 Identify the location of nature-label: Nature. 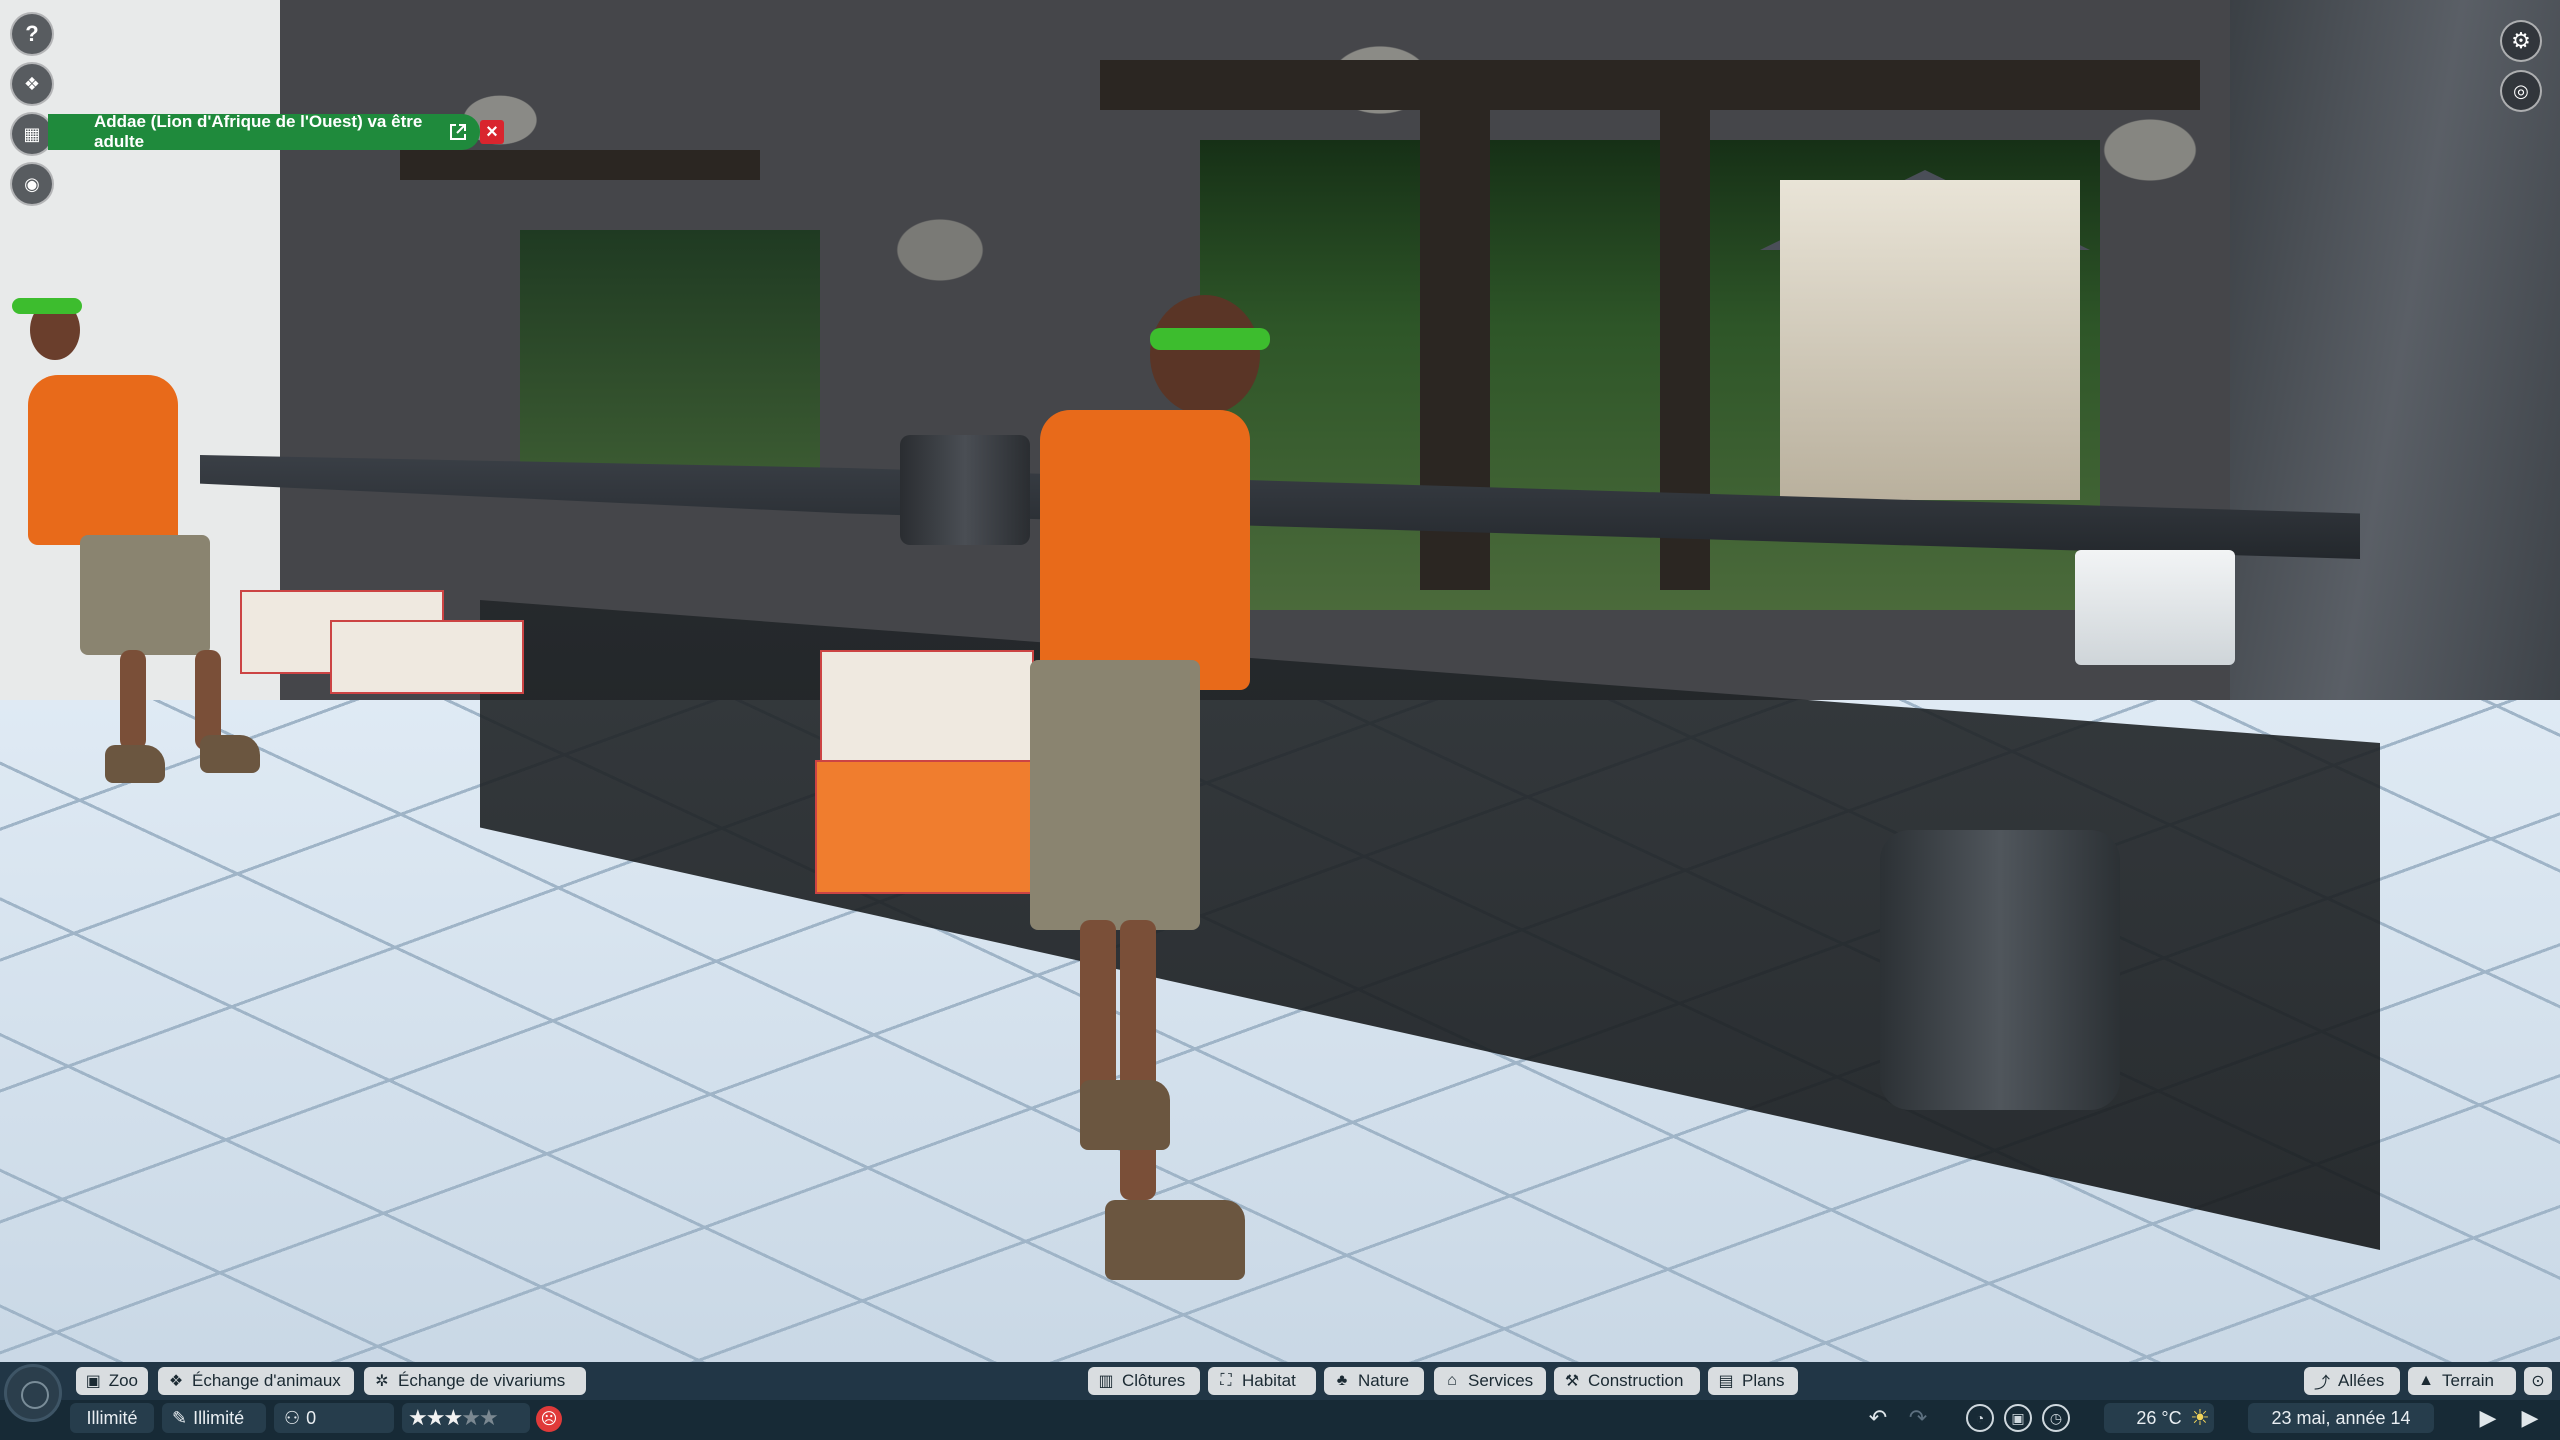
(1384, 1380).